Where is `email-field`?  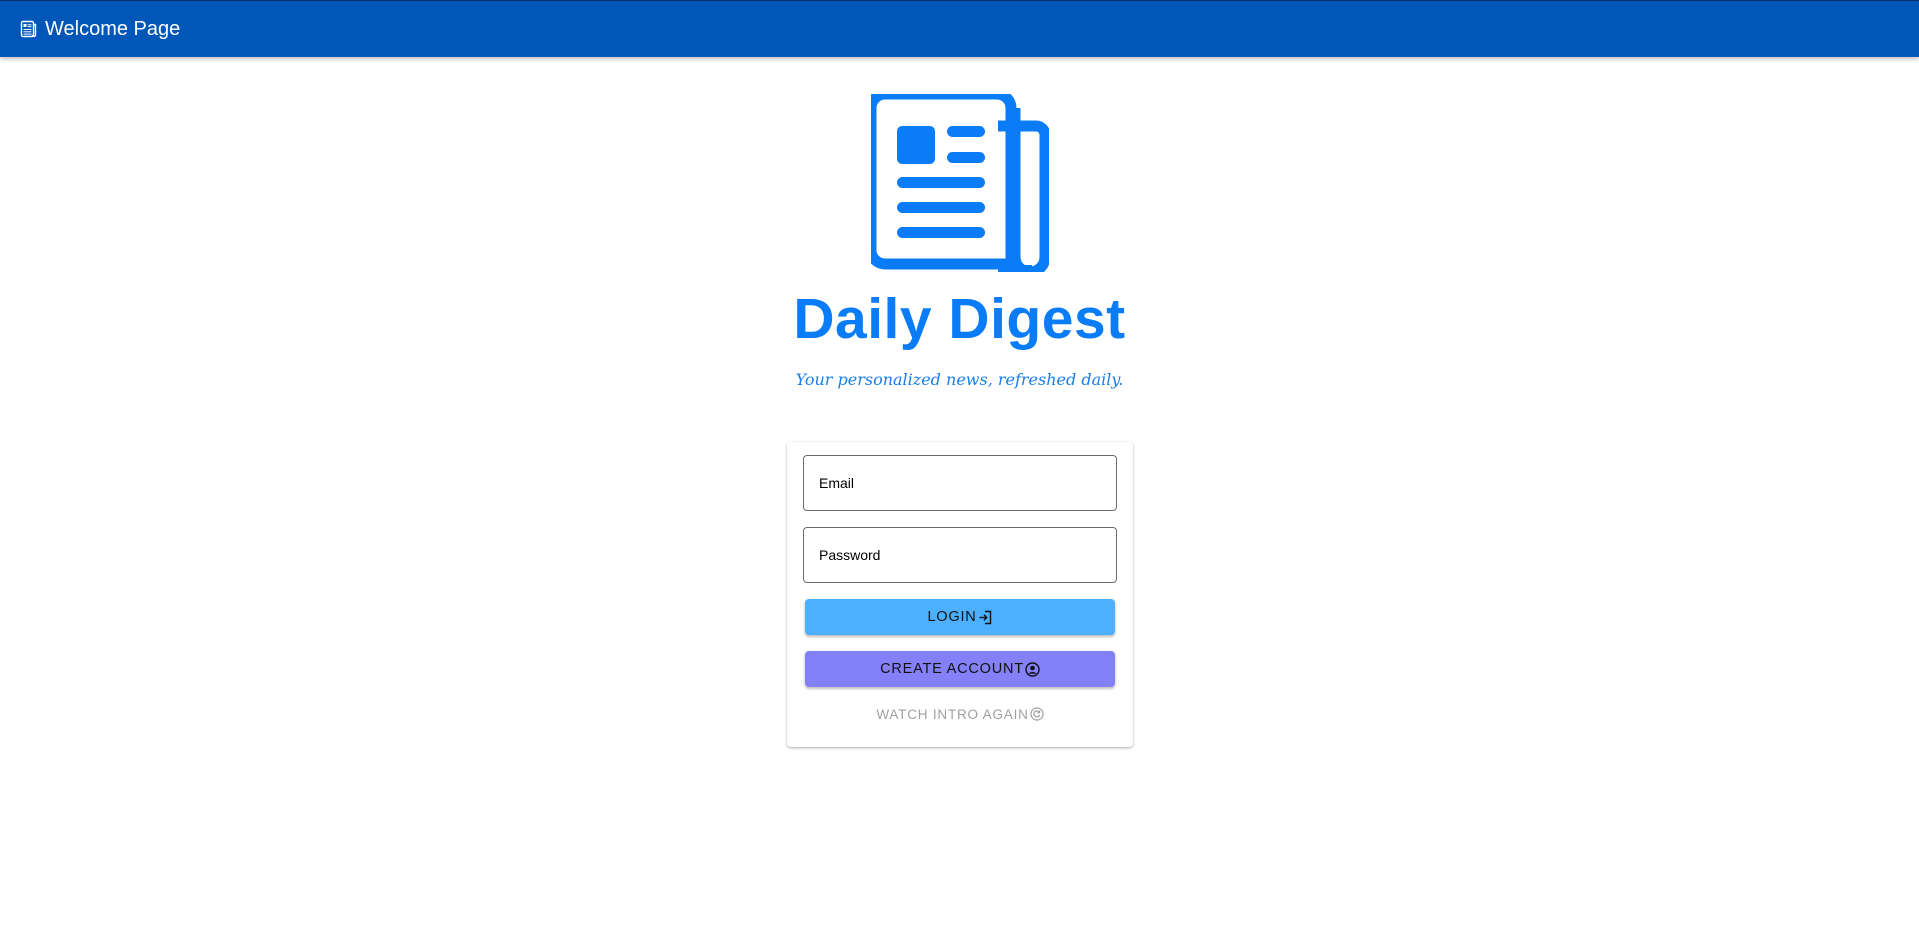
email-field is located at coordinates (960, 483).